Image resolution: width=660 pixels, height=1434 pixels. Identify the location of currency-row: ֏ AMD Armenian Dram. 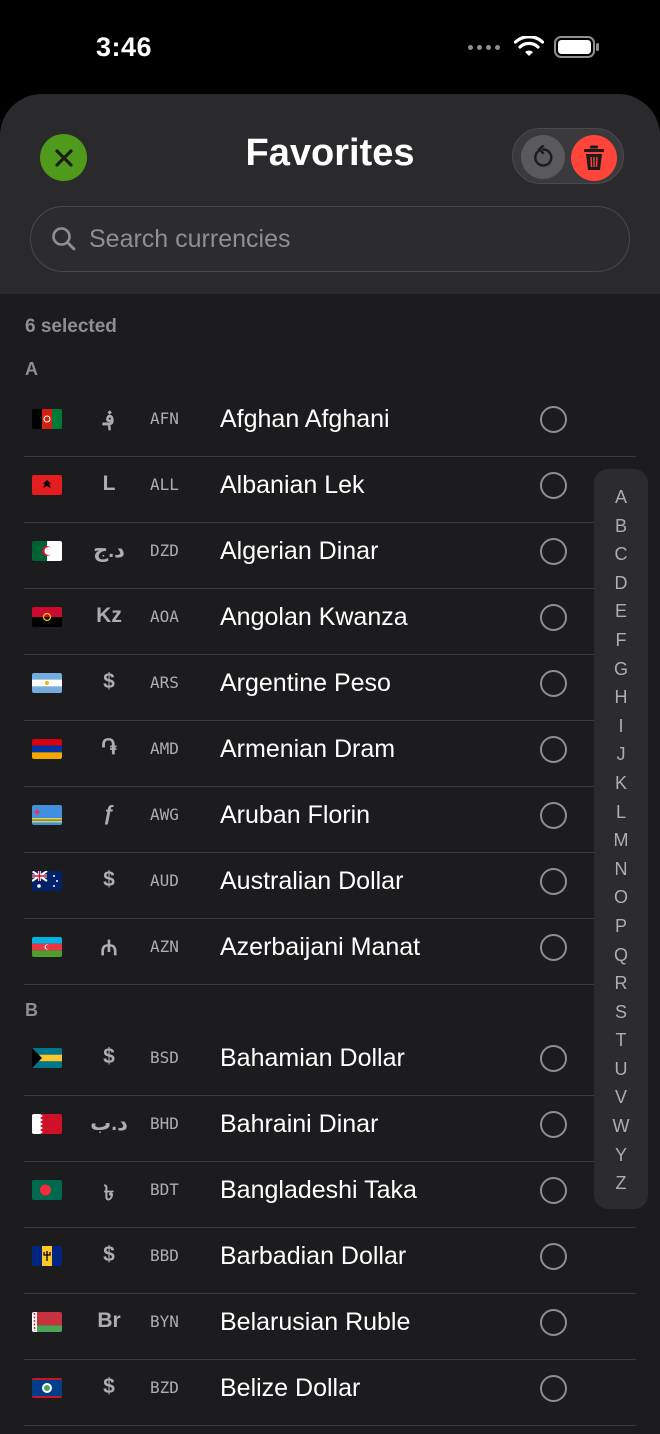
(318, 754).